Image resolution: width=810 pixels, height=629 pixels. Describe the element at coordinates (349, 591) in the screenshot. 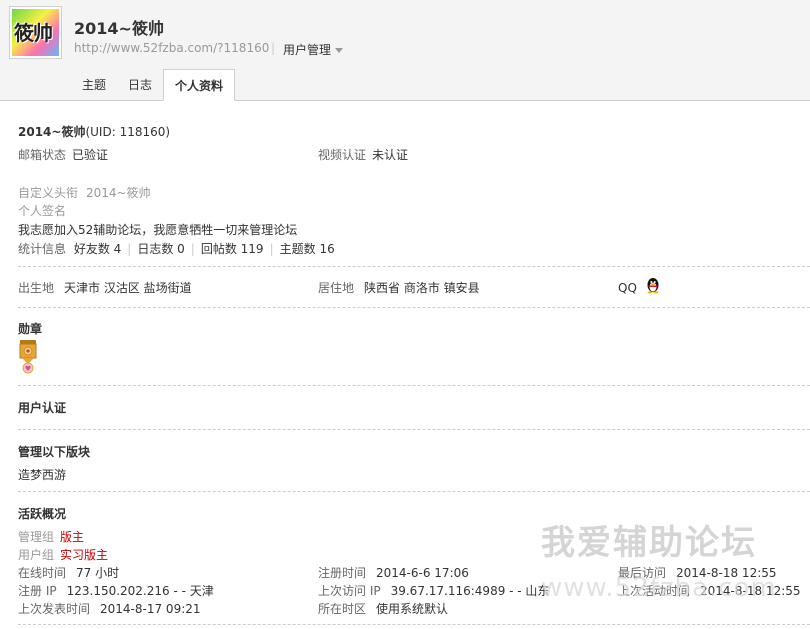

I see `last-ip-label: 上次访问 IP` at that location.